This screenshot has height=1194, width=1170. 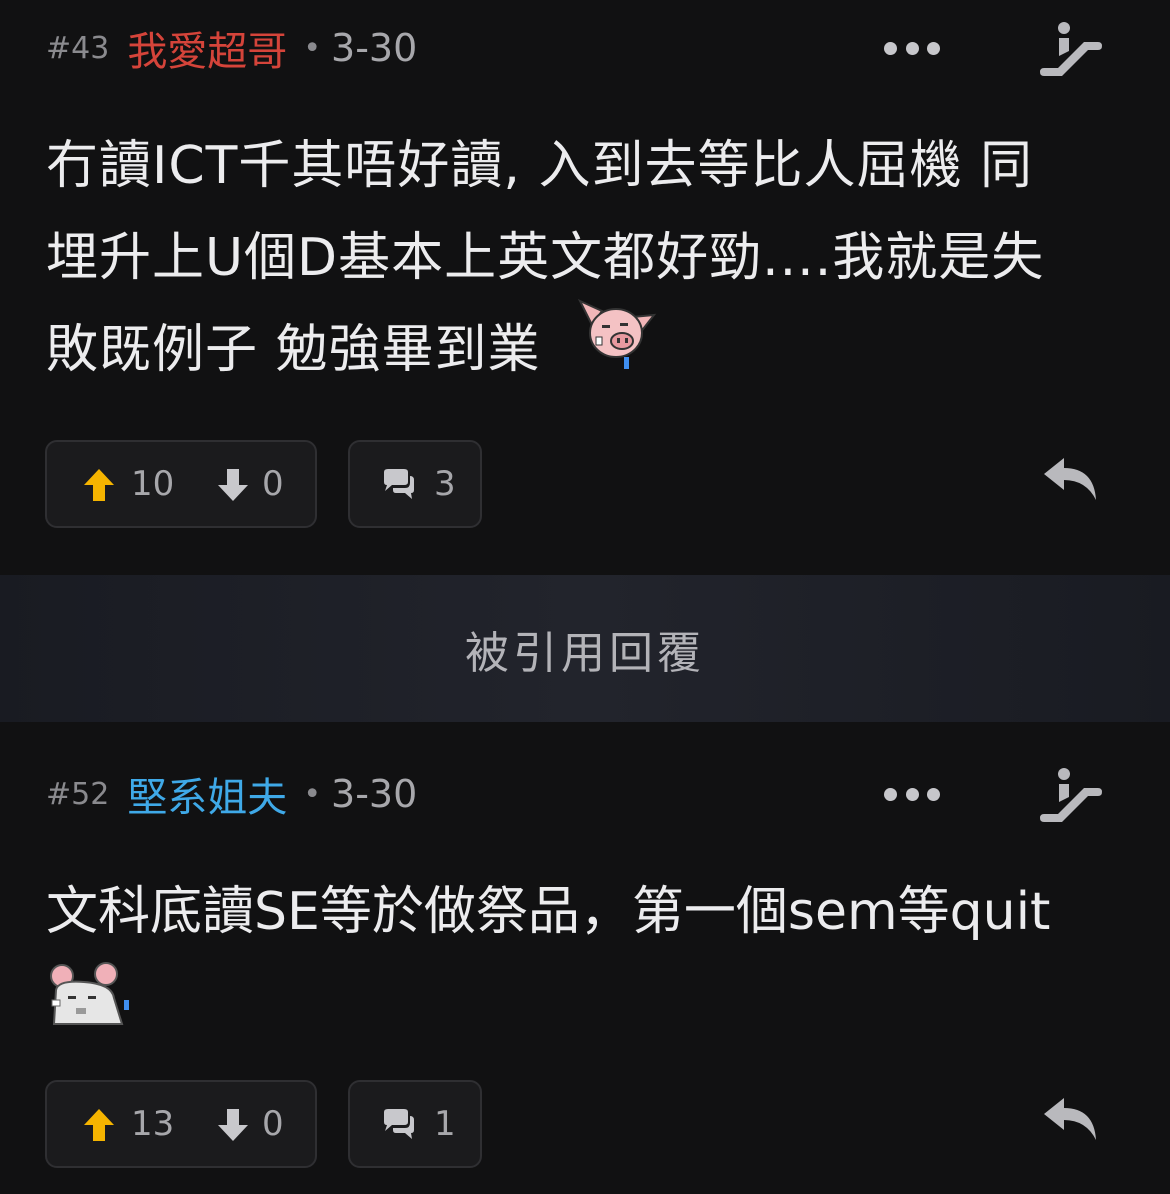 I want to click on upvote-count: 10, so click(x=153, y=484).